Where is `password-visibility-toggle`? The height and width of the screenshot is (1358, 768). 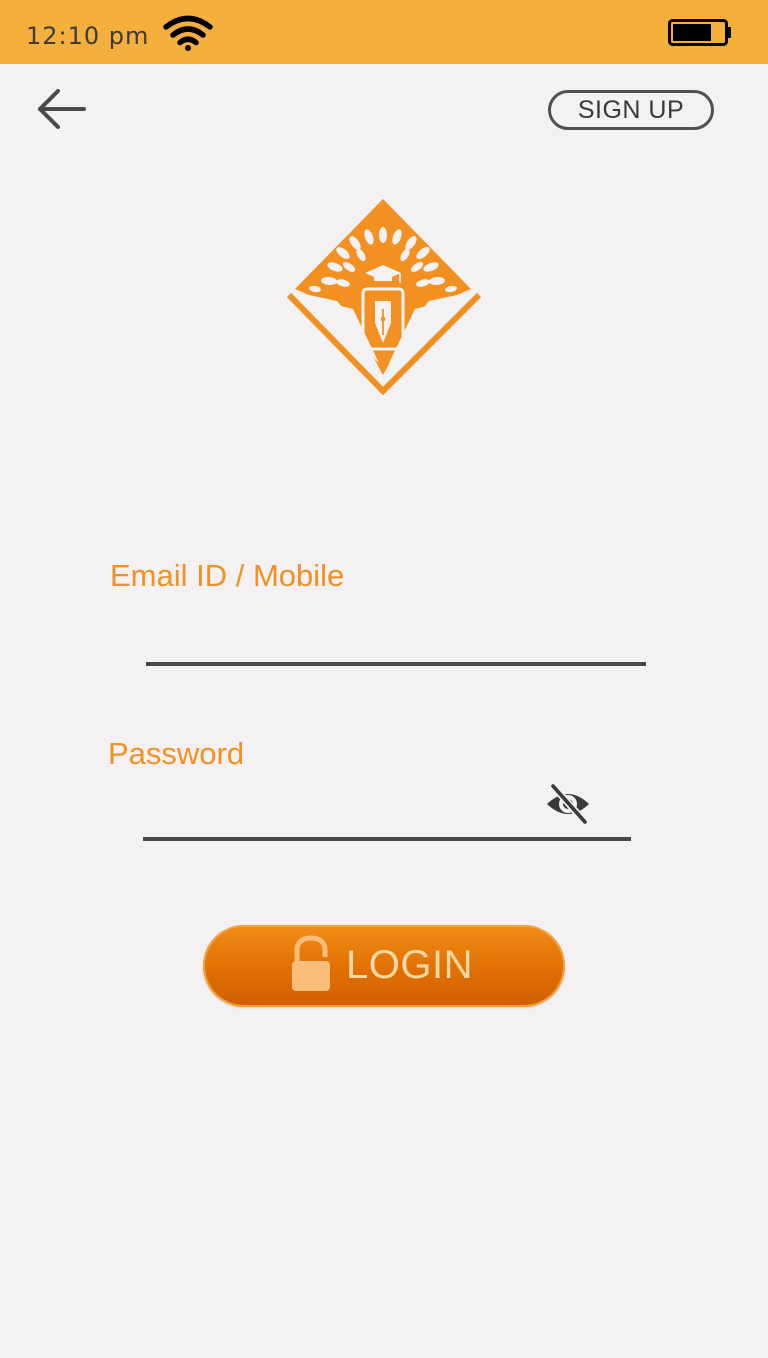 password-visibility-toggle is located at coordinates (568, 804).